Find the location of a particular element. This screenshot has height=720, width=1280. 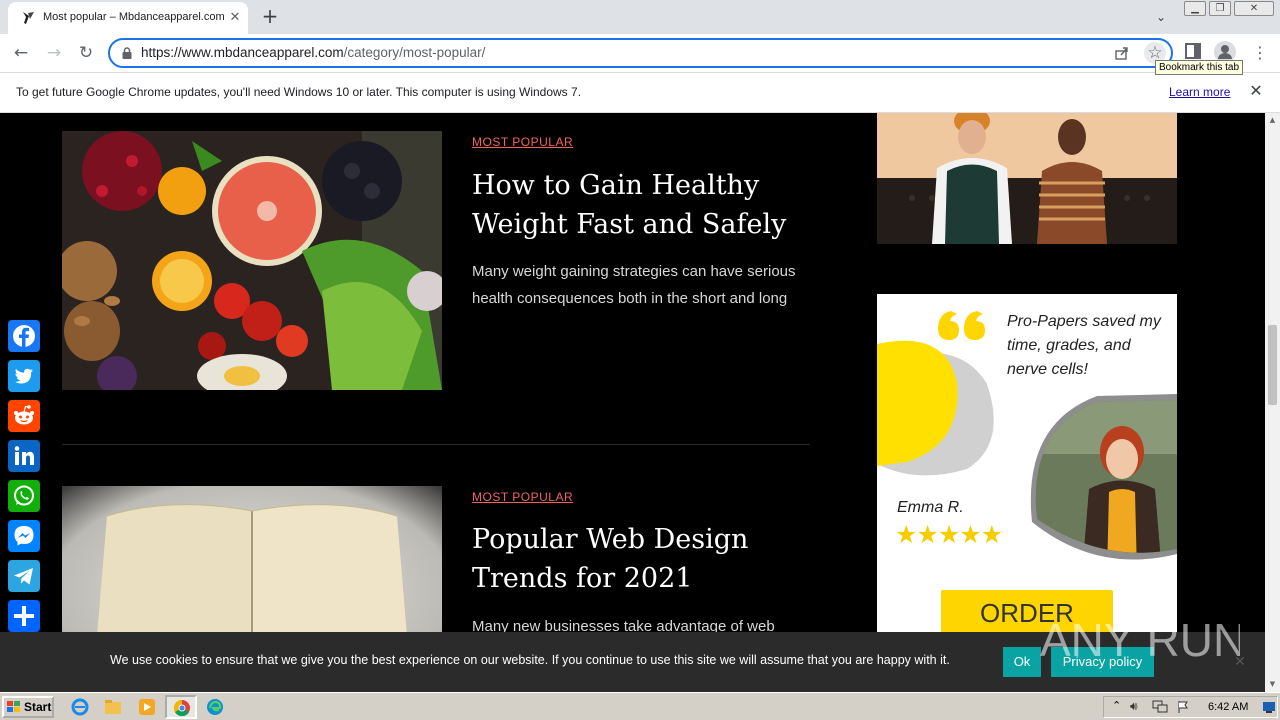

reload-button: ↻ is located at coordinates (86, 53).